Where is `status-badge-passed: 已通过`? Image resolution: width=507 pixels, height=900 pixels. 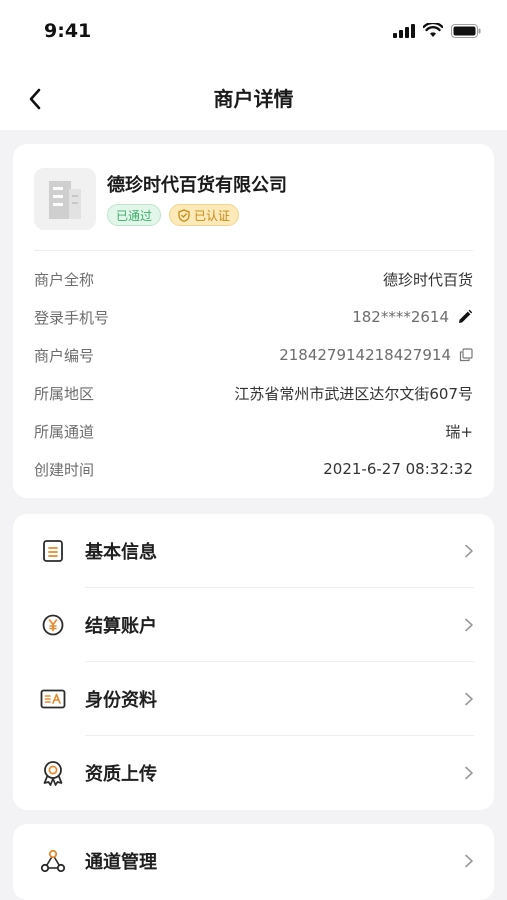
status-badge-passed: 已通过 is located at coordinates (134, 215).